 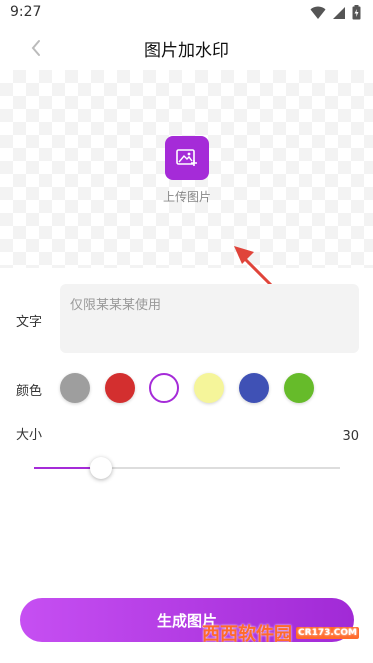 What do you see at coordinates (350, 436) in the screenshot?
I see `size-value: 30` at bounding box center [350, 436].